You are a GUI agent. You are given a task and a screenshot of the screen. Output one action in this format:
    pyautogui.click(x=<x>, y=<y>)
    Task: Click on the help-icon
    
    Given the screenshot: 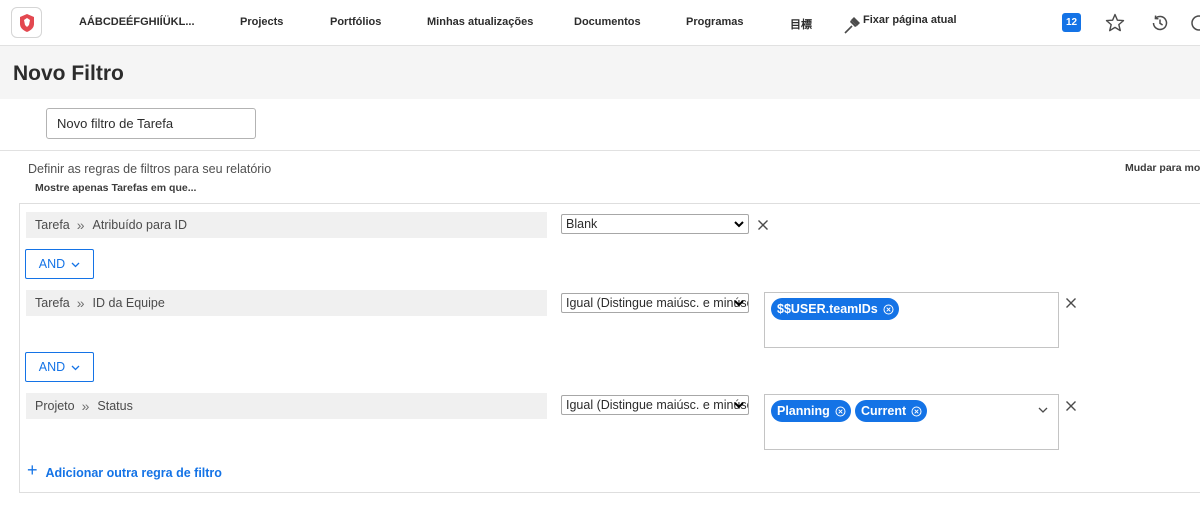 What is the action you would take?
    pyautogui.click(x=1194, y=23)
    